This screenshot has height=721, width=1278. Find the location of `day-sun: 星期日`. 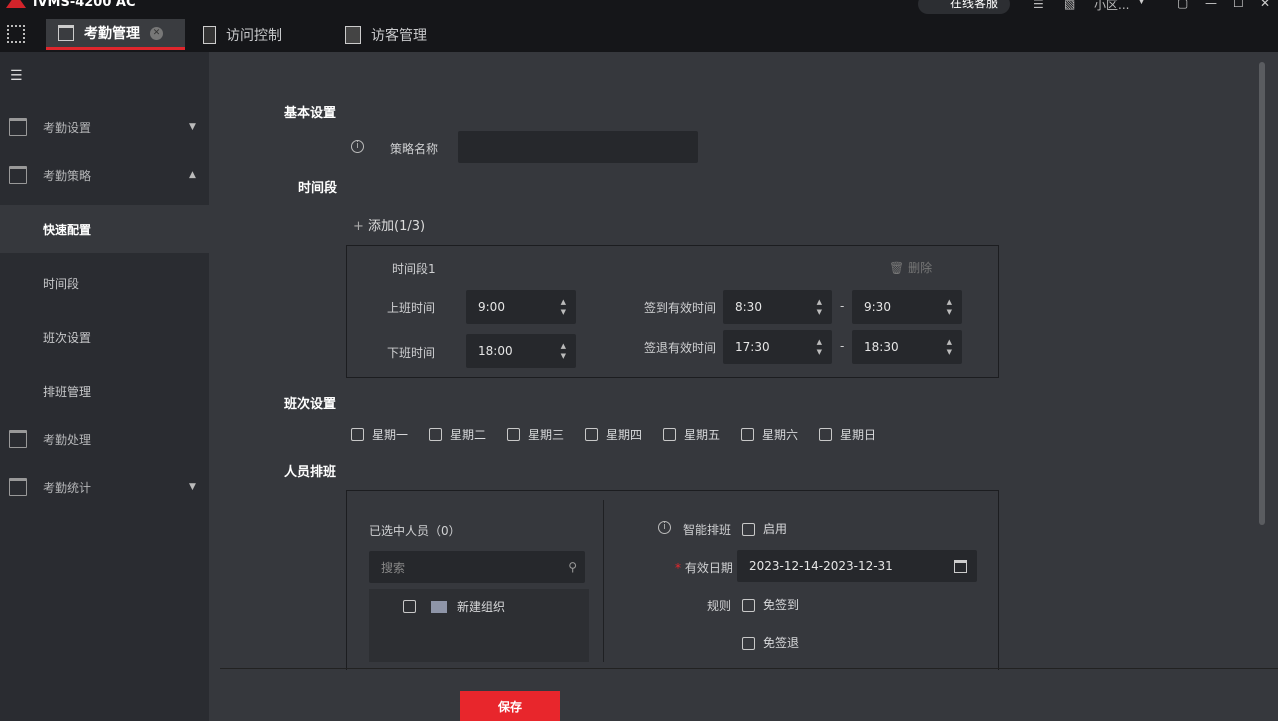

day-sun: 星期日 is located at coordinates (847, 434).